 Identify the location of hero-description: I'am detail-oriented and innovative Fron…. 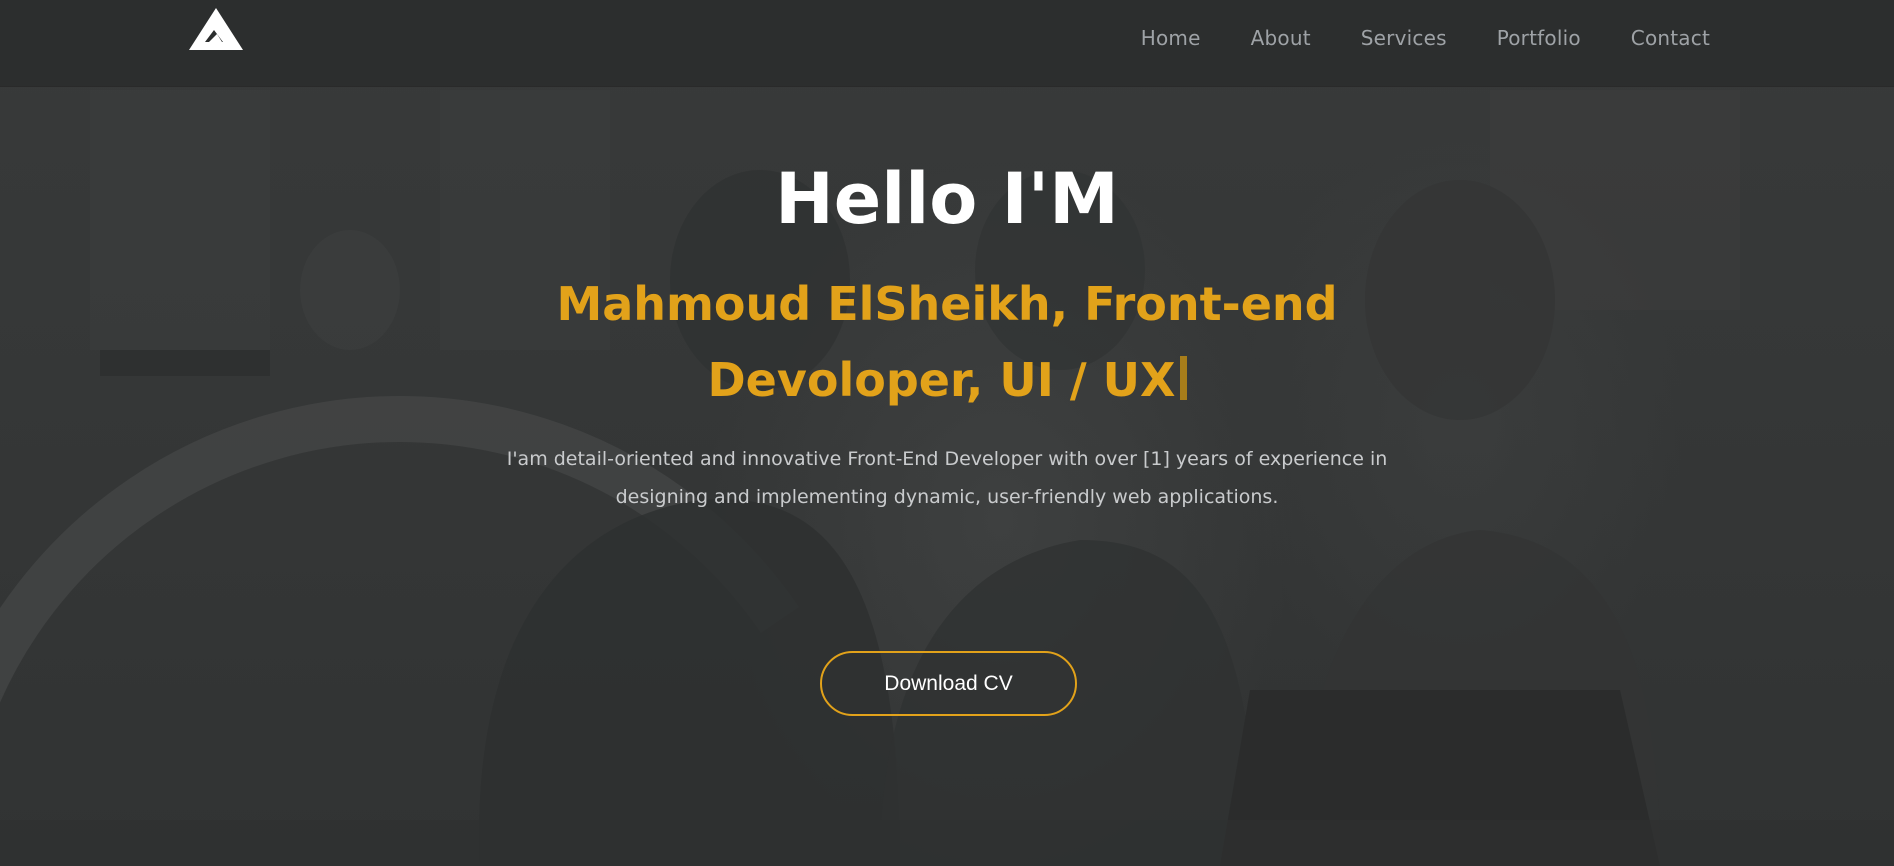
(947, 478).